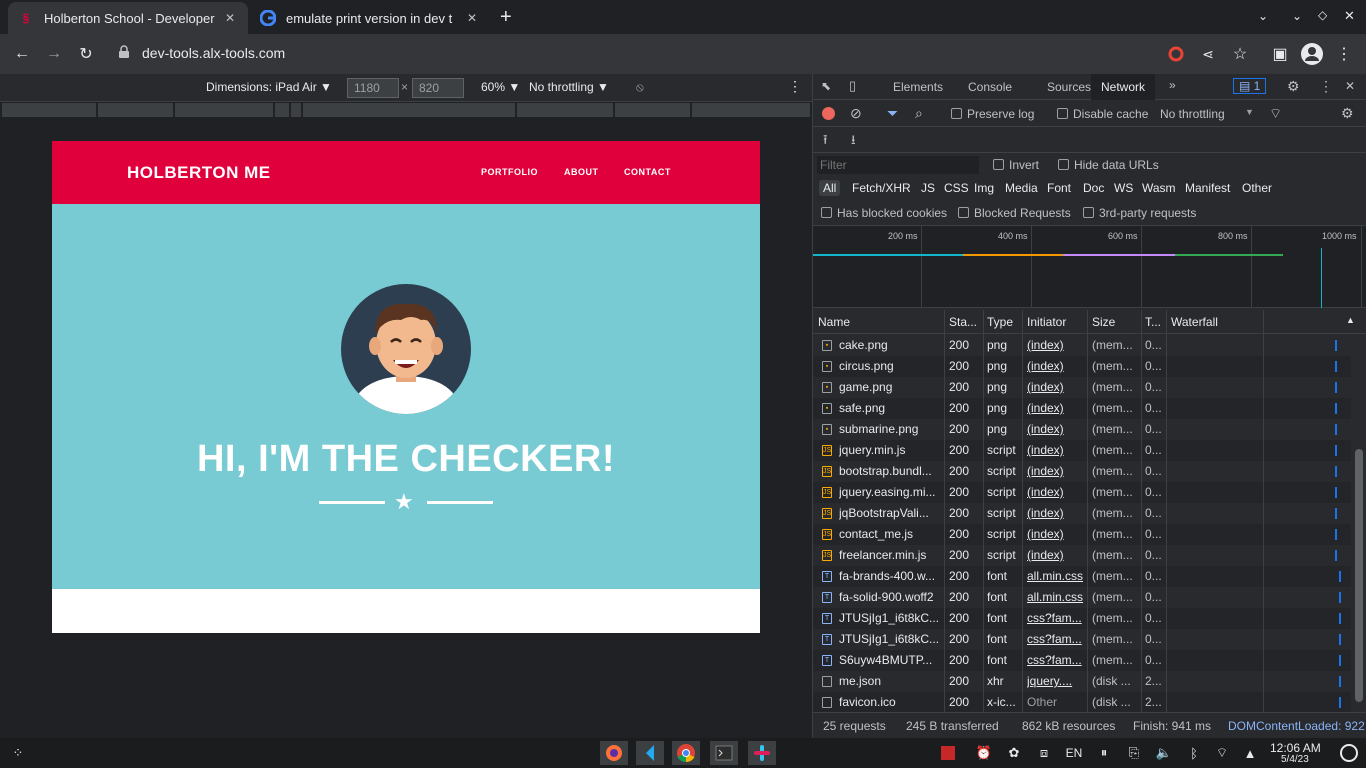 This screenshot has height=768, width=1366. Describe the element at coordinates (1056, 702) in the screenshot. I see `cell-initiator: Other` at that location.